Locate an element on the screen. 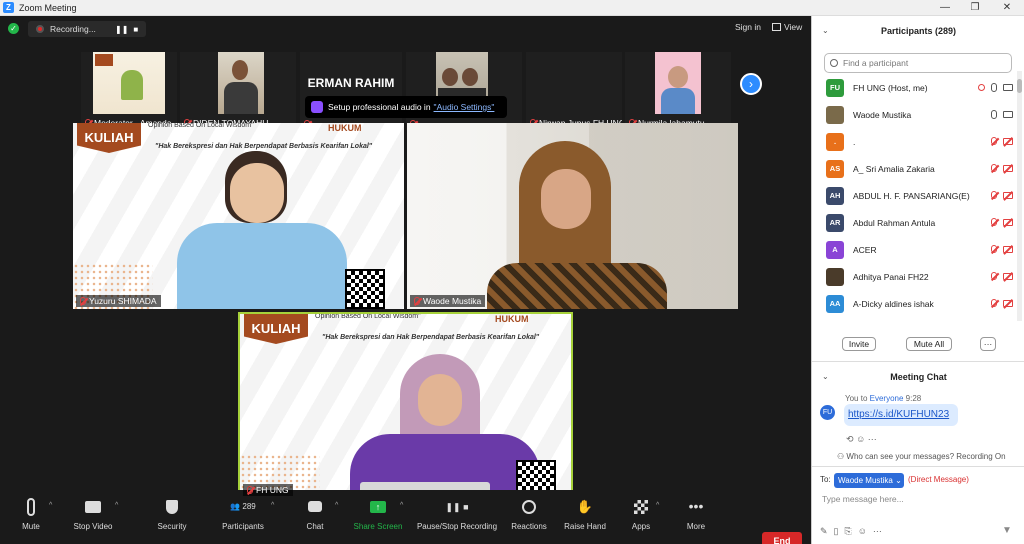 The image size is (1024, 544). person-clothes is located at coordinates (577, 286).